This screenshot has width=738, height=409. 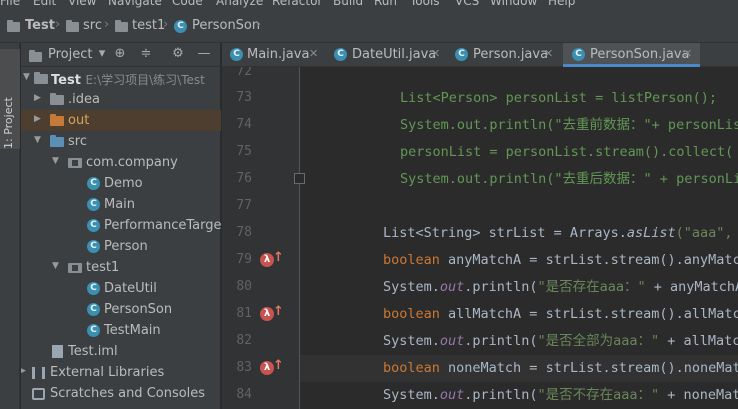 I want to click on tree-item-scratches: Scratches and Consoles, so click(x=121, y=393).